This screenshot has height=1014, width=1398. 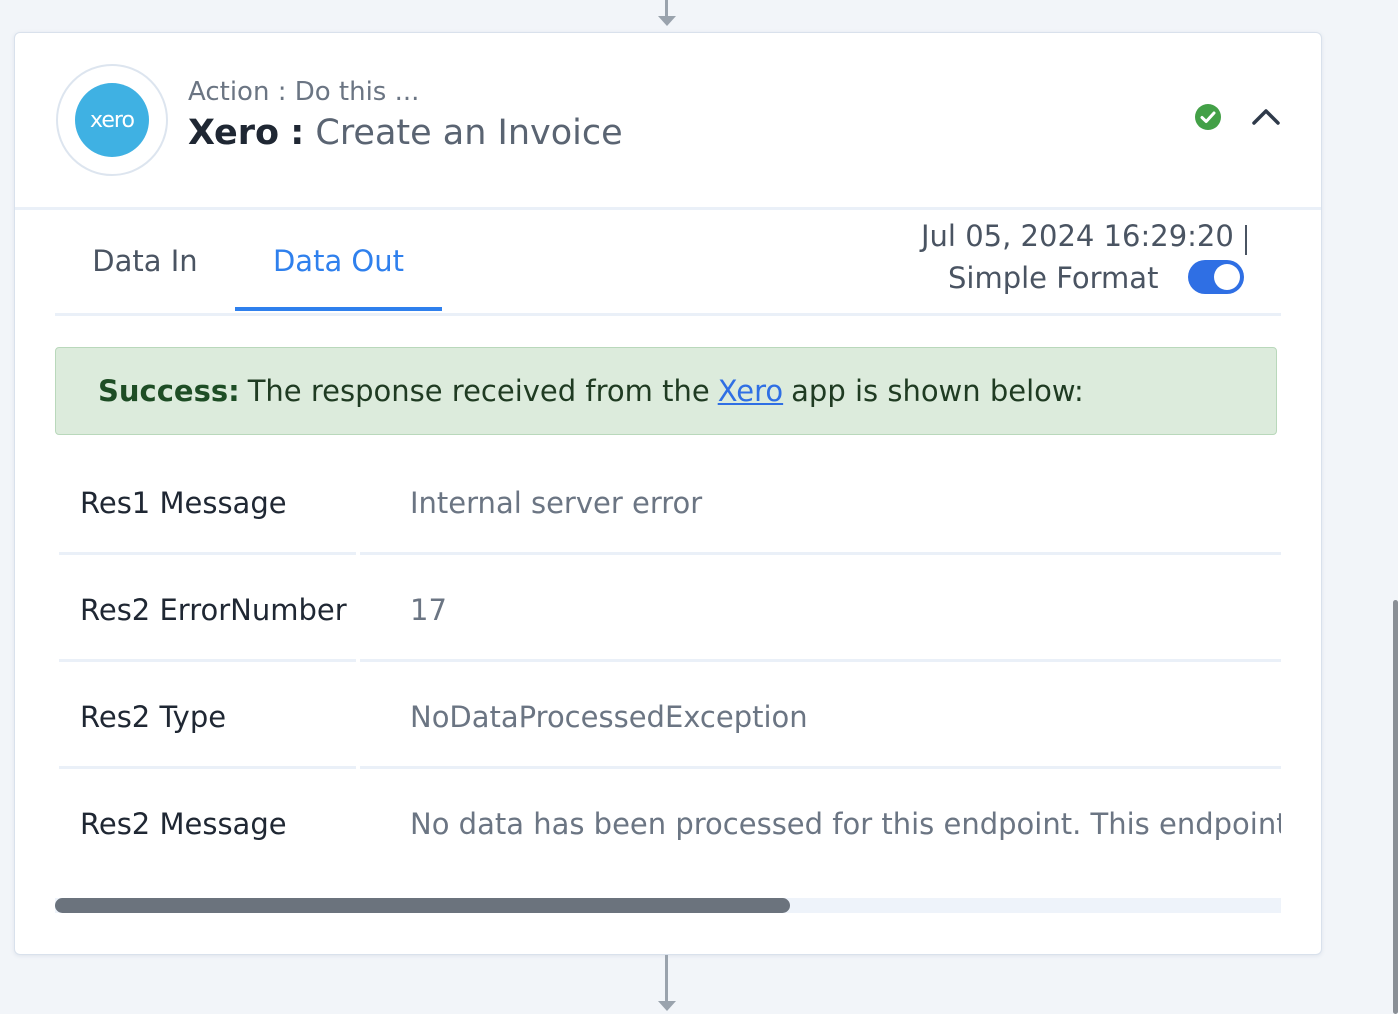 I want to click on row-value: Internal server error, so click(x=556, y=503).